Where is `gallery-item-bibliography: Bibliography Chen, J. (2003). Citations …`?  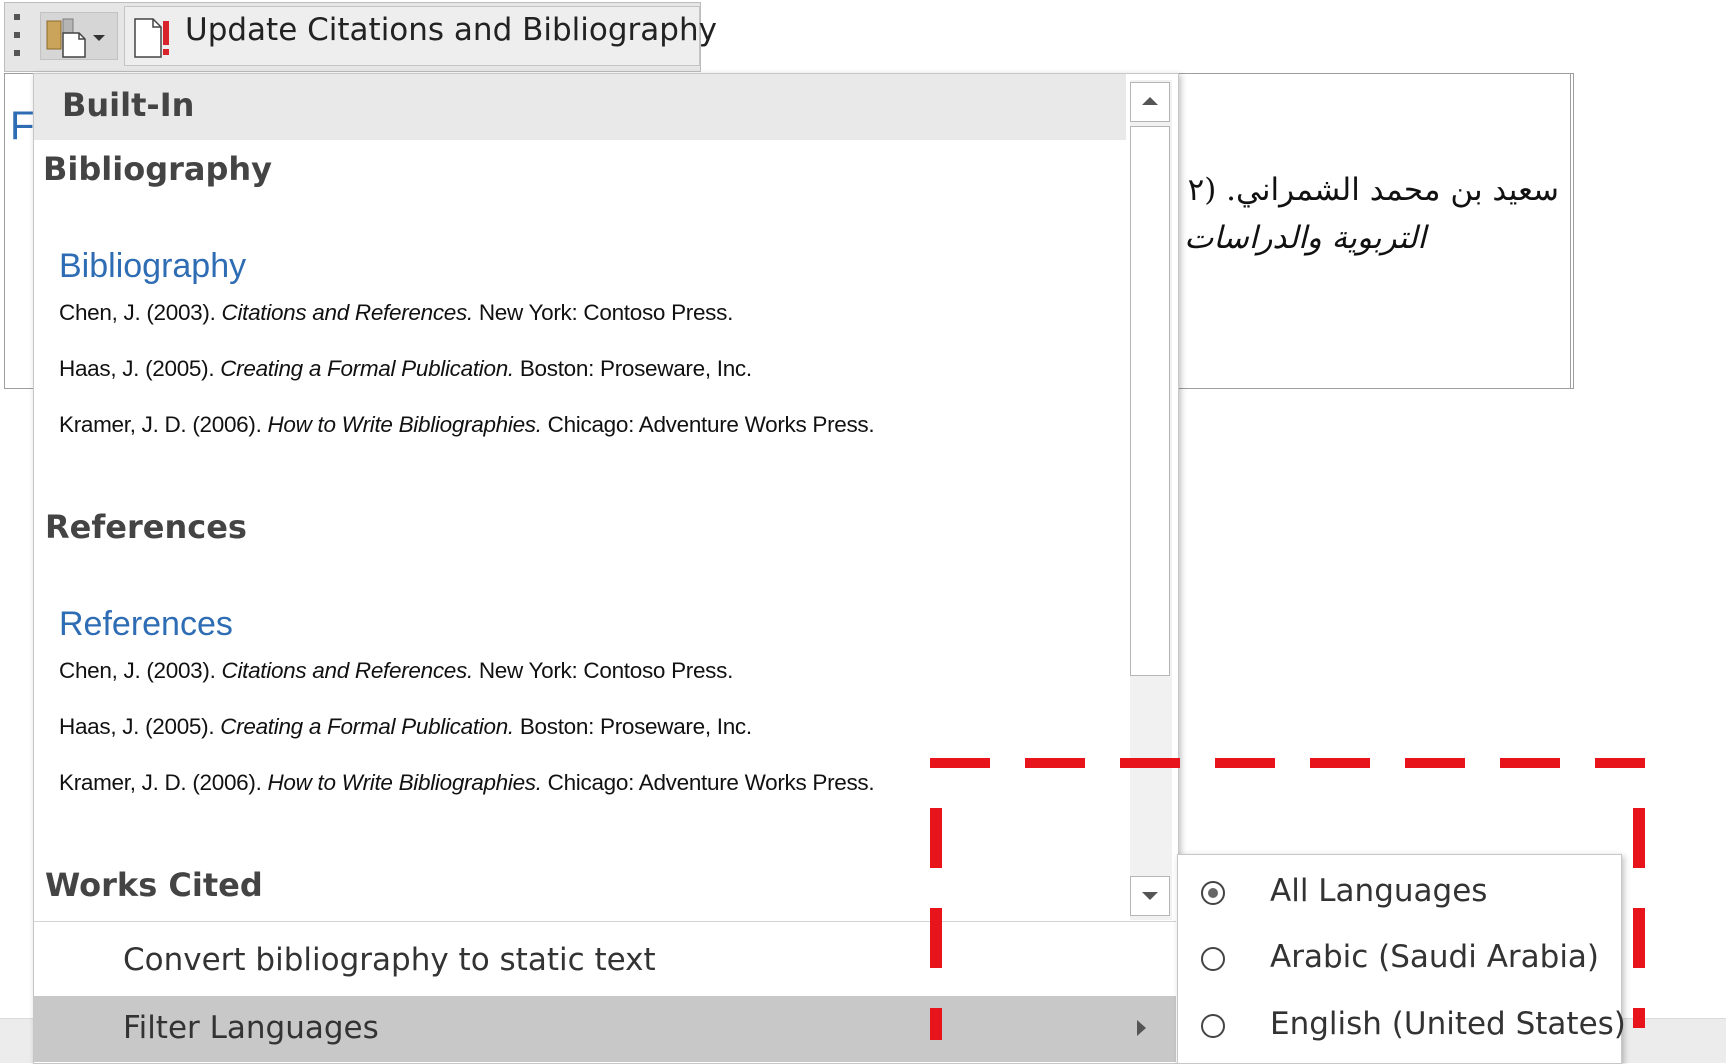
gallery-item-bibliography: Bibliography Chen, J. (2003). Citations … is located at coordinates (580, 330).